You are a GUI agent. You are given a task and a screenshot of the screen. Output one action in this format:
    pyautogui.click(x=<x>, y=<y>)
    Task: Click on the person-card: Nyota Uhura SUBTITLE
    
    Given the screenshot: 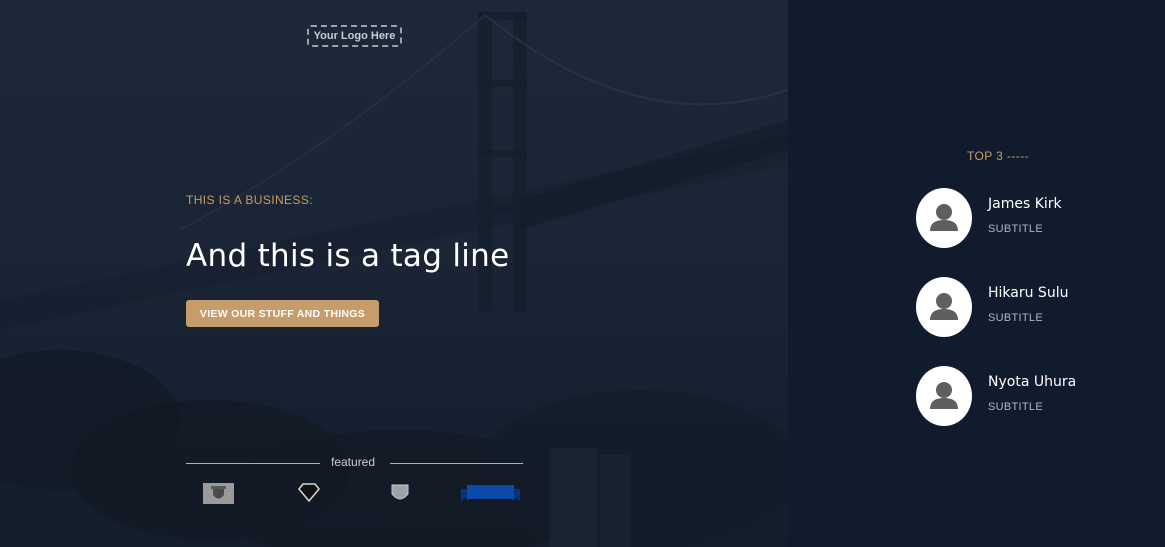 What is the action you would take?
    pyautogui.click(x=1036, y=396)
    